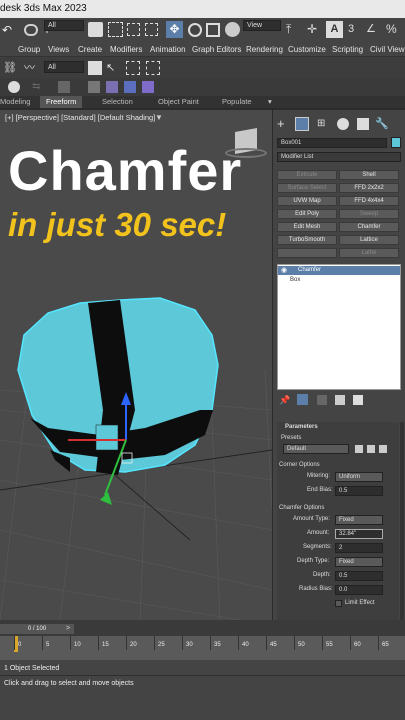  Describe the element at coordinates (373, 29) in the screenshot. I see `angle-snap-icon: ∠` at that location.